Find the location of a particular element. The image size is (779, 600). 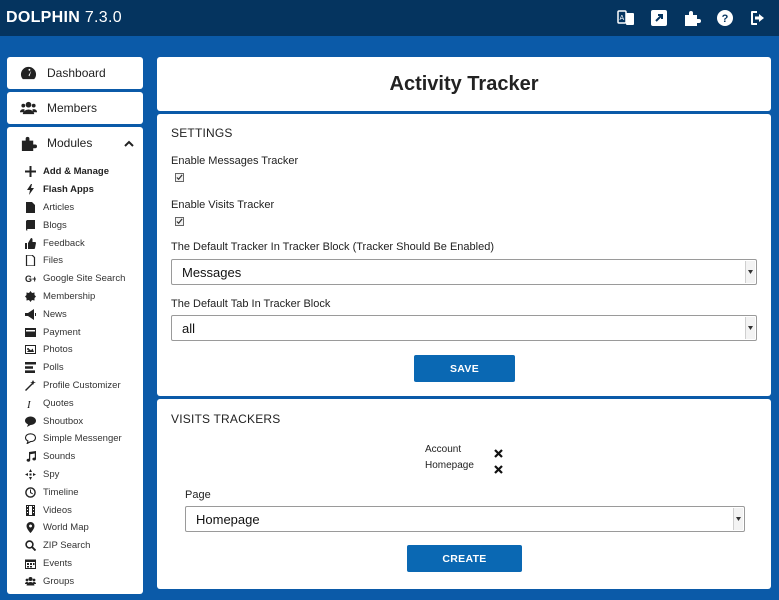

svg-text: I is located at coordinates (29, 404).